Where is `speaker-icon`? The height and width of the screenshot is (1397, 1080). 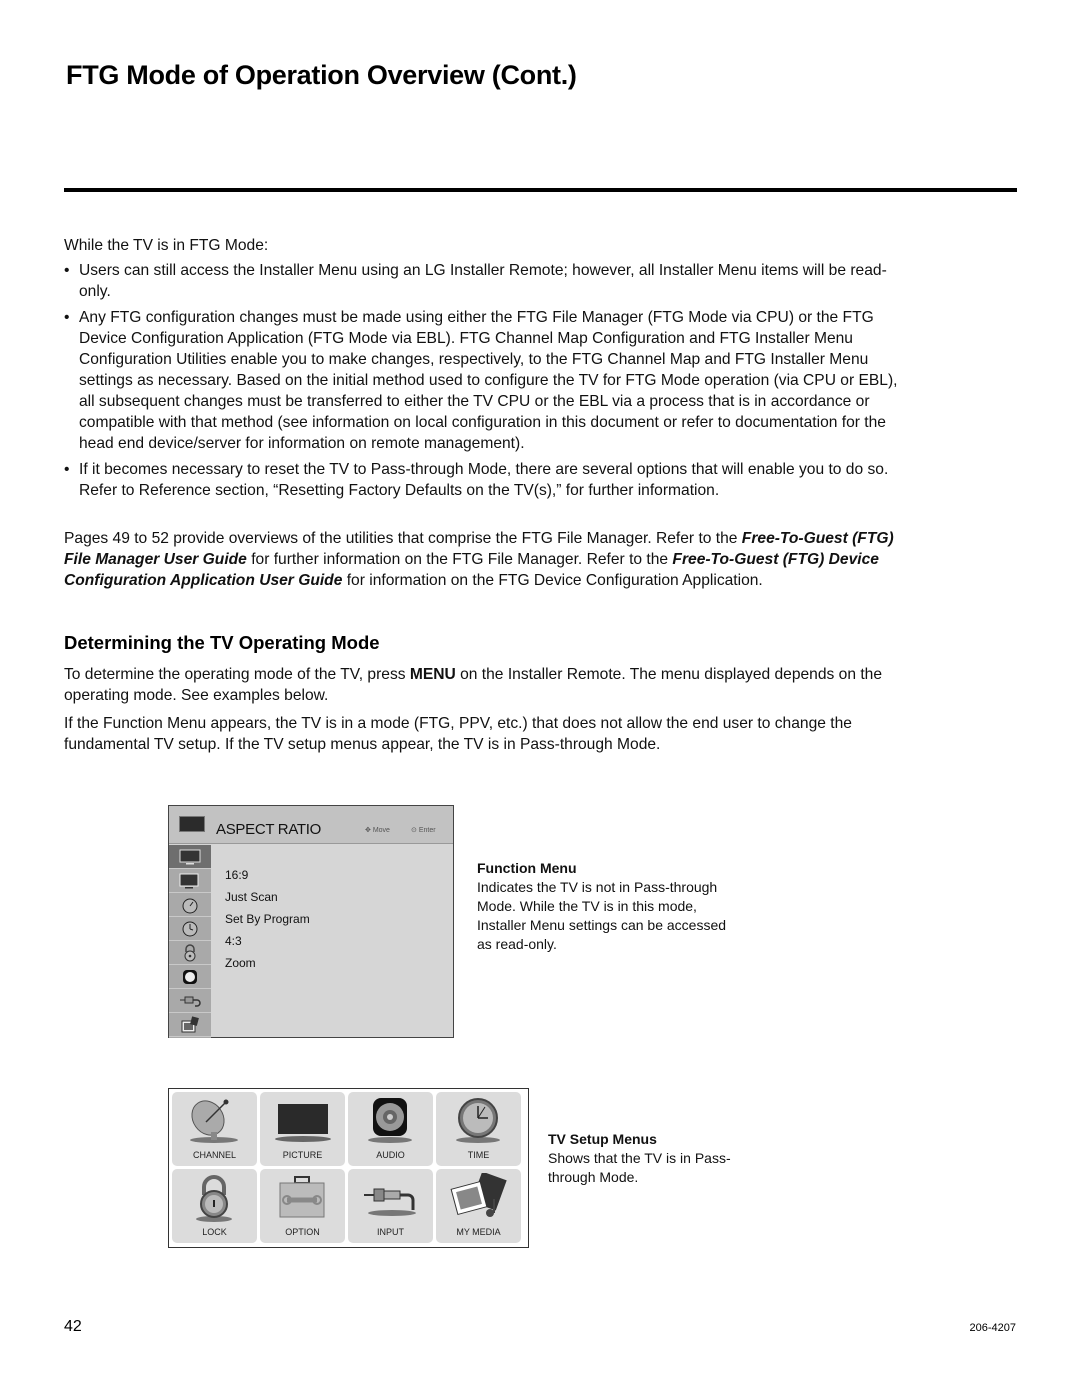 speaker-icon is located at coordinates (390, 1120).